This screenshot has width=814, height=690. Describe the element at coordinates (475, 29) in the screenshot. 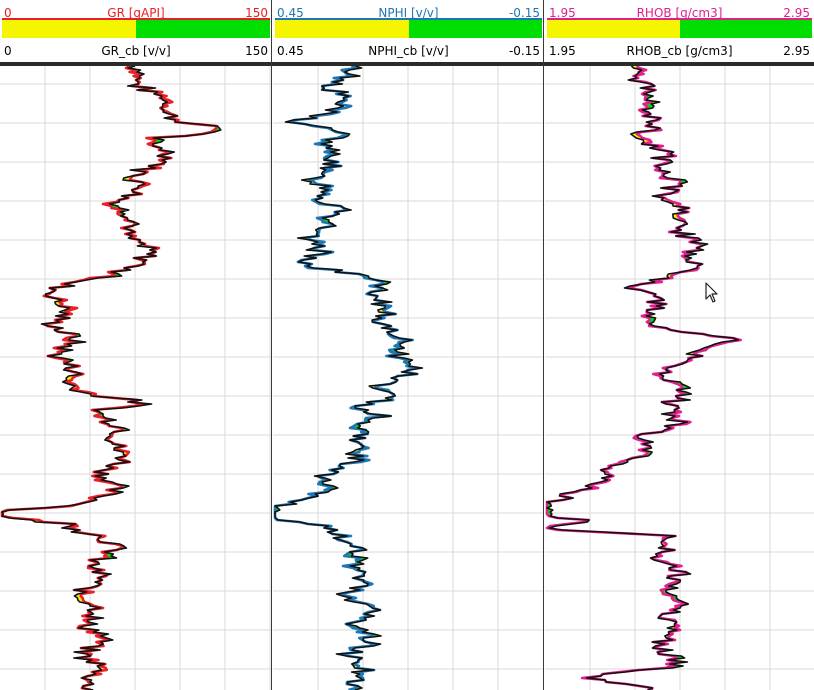

I see `nphi-fill-high-swatch` at that location.